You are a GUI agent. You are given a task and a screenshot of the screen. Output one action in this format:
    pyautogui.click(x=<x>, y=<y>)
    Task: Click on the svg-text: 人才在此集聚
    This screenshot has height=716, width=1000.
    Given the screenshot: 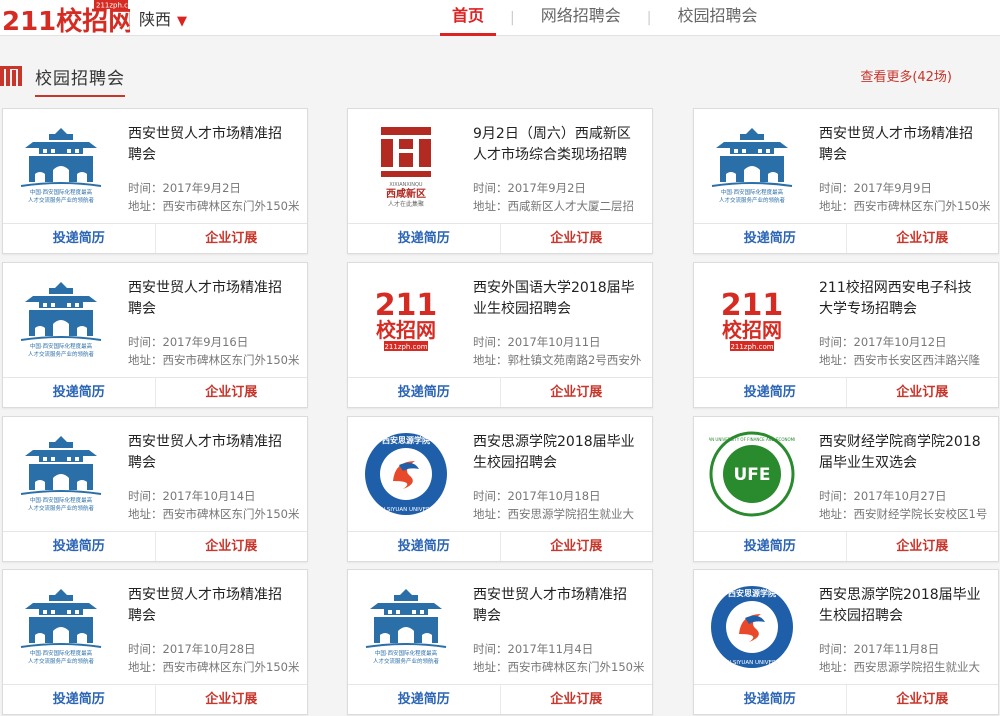 What is the action you would take?
    pyautogui.click(x=406, y=204)
    